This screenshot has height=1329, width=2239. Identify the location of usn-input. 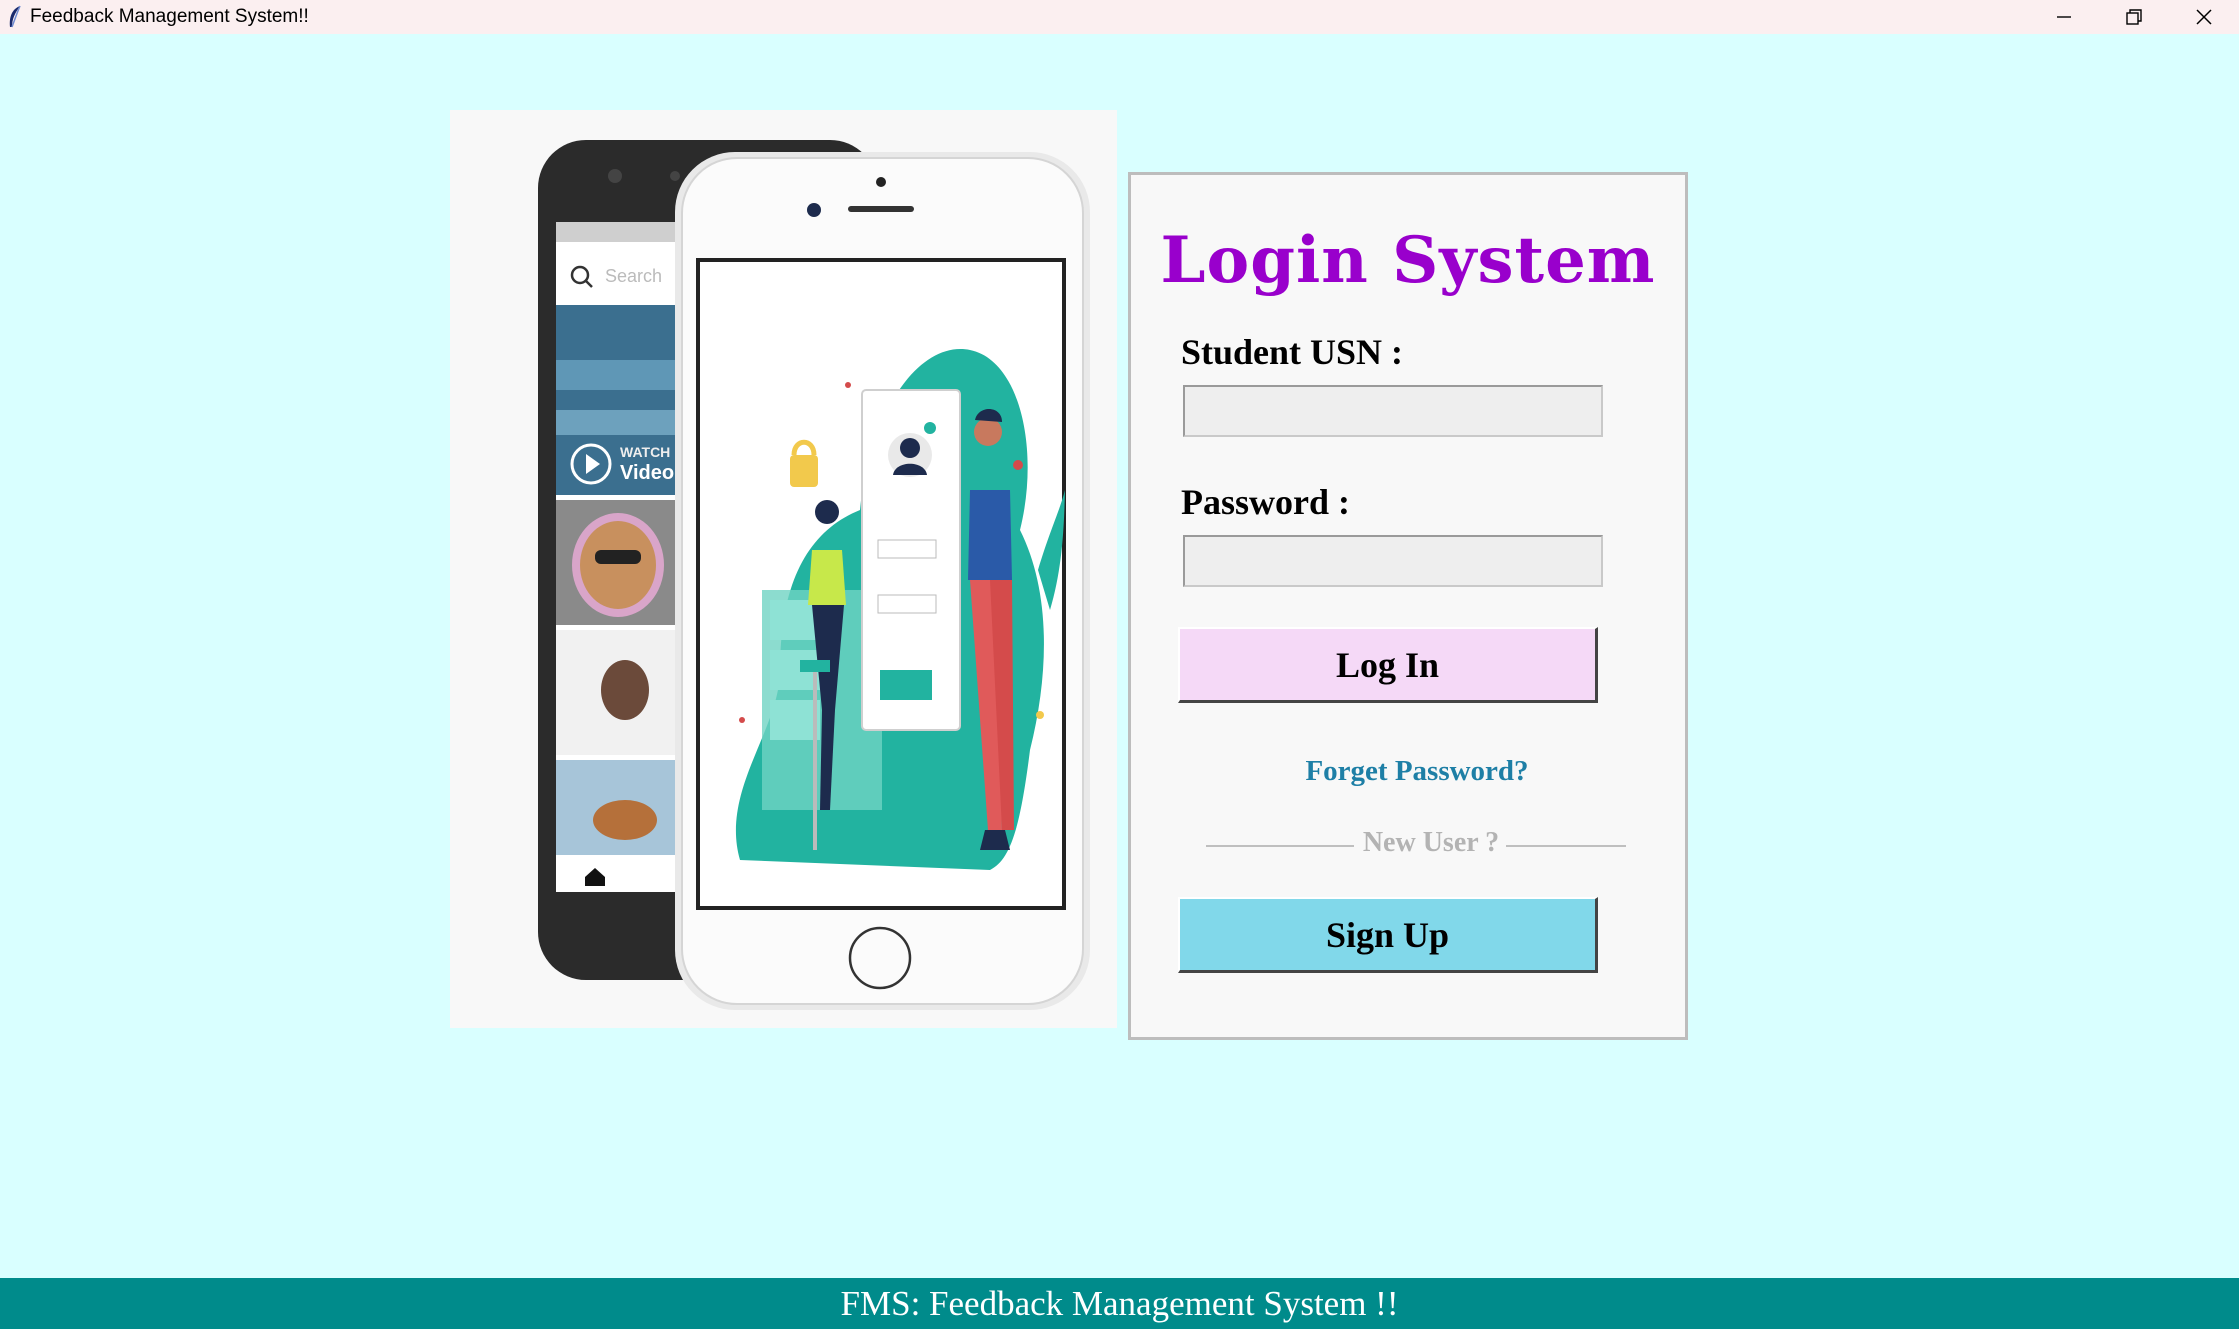
(1393, 411).